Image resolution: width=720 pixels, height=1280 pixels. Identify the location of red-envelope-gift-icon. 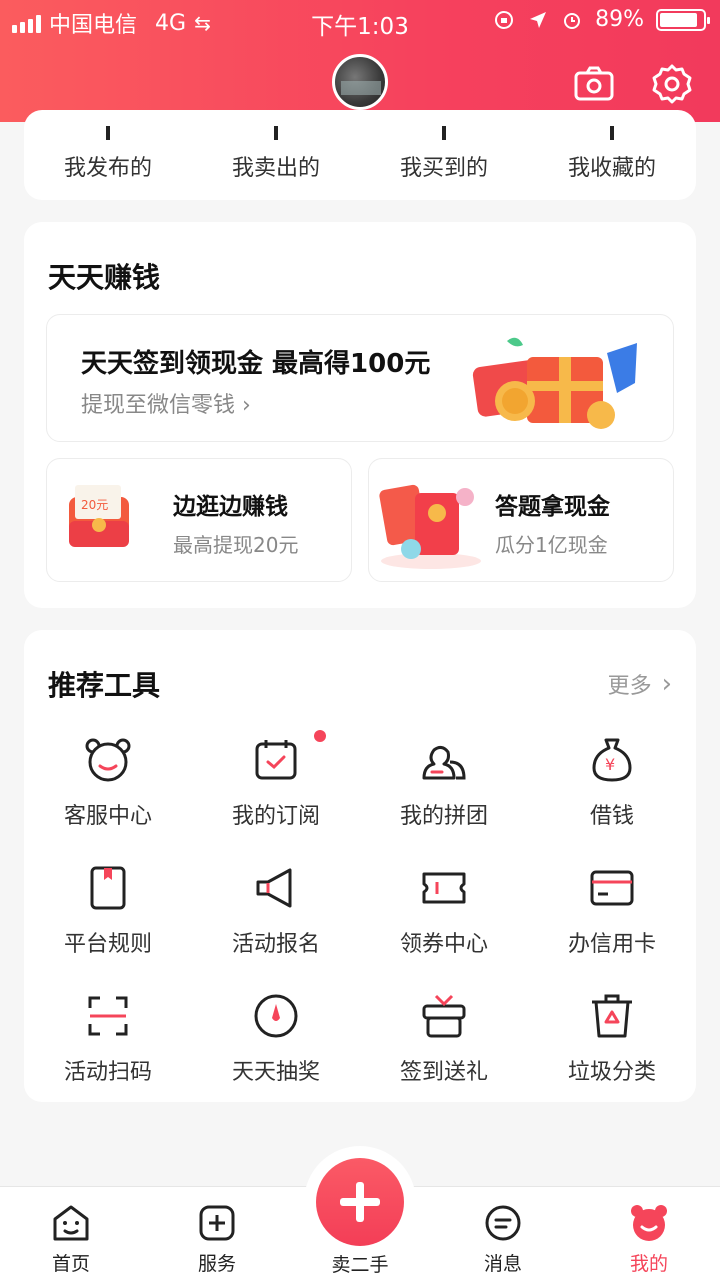
(554, 383).